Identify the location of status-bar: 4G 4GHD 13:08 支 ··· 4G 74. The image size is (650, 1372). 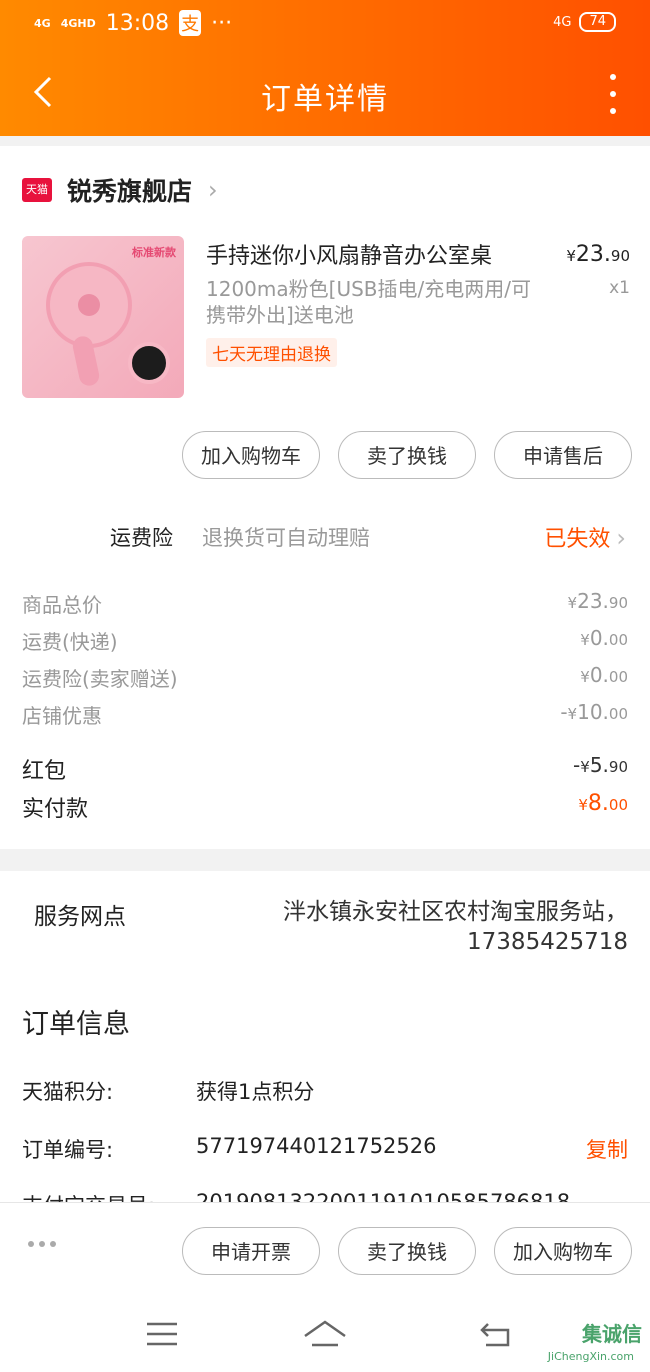
(325, 27).